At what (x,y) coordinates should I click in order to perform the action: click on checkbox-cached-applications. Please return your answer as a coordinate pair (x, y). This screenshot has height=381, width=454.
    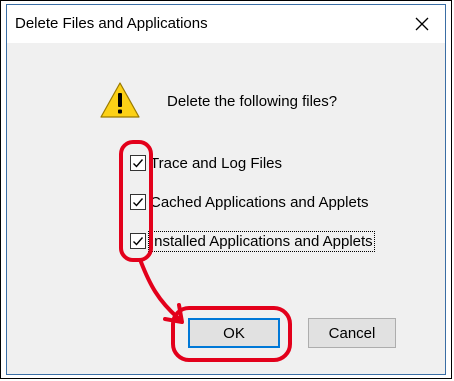
    Looking at the image, I should click on (138, 202).